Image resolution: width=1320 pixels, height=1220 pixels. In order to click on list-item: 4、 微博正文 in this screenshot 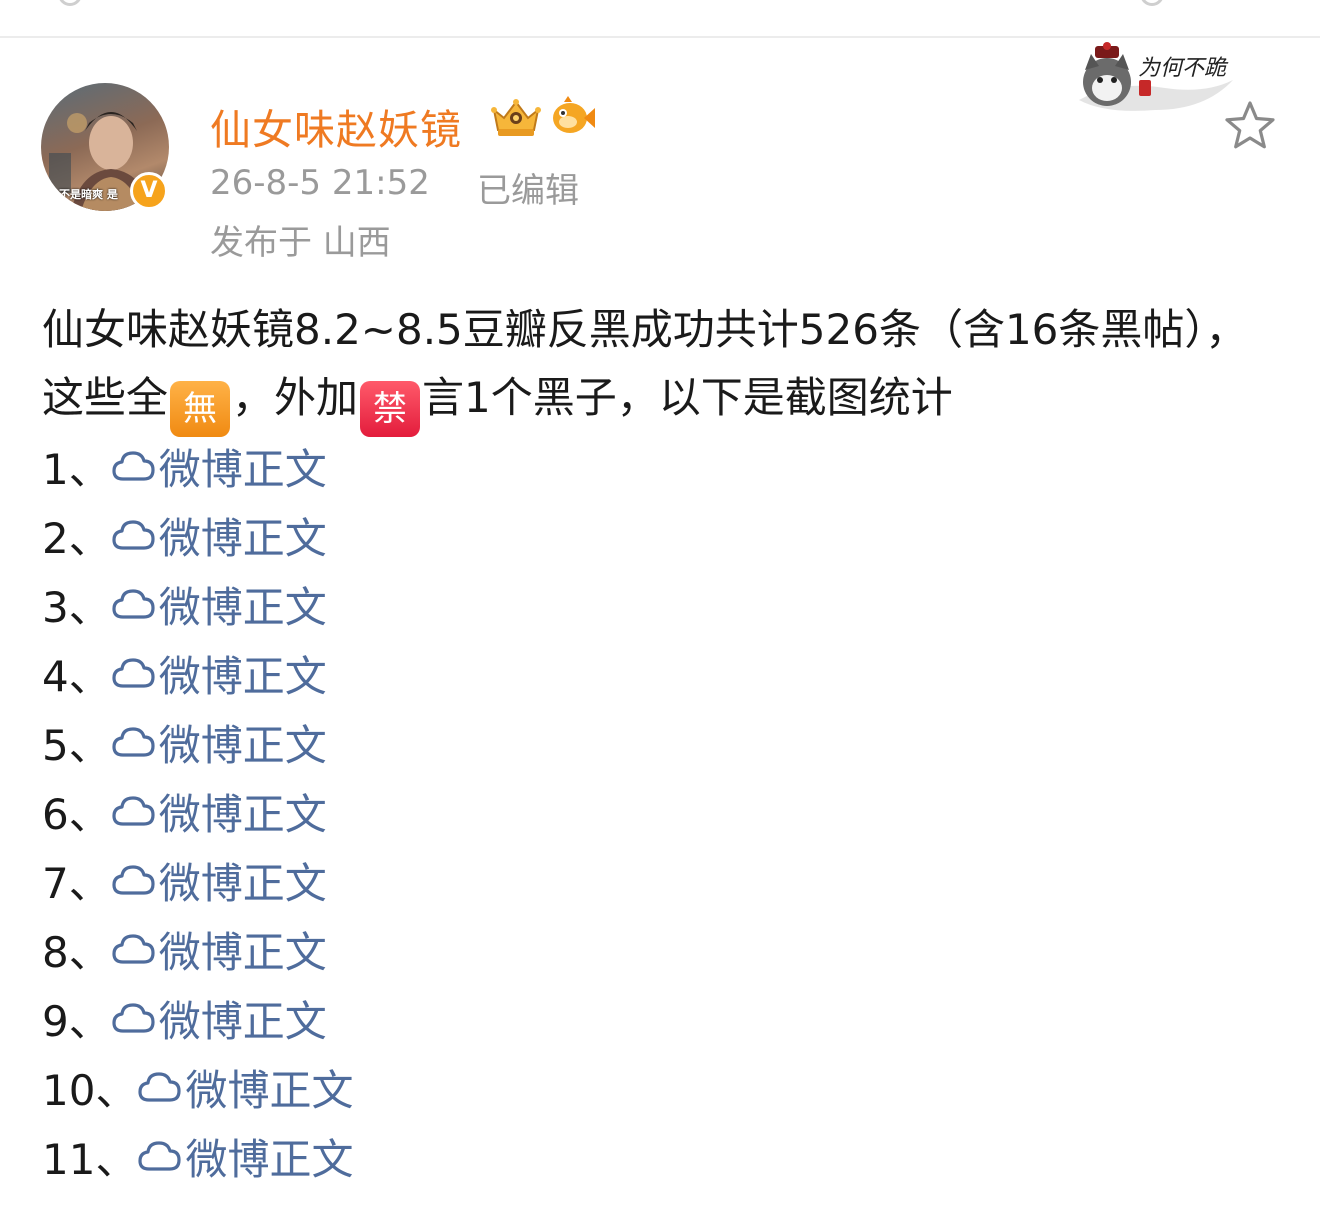, I will do `click(197, 673)`.